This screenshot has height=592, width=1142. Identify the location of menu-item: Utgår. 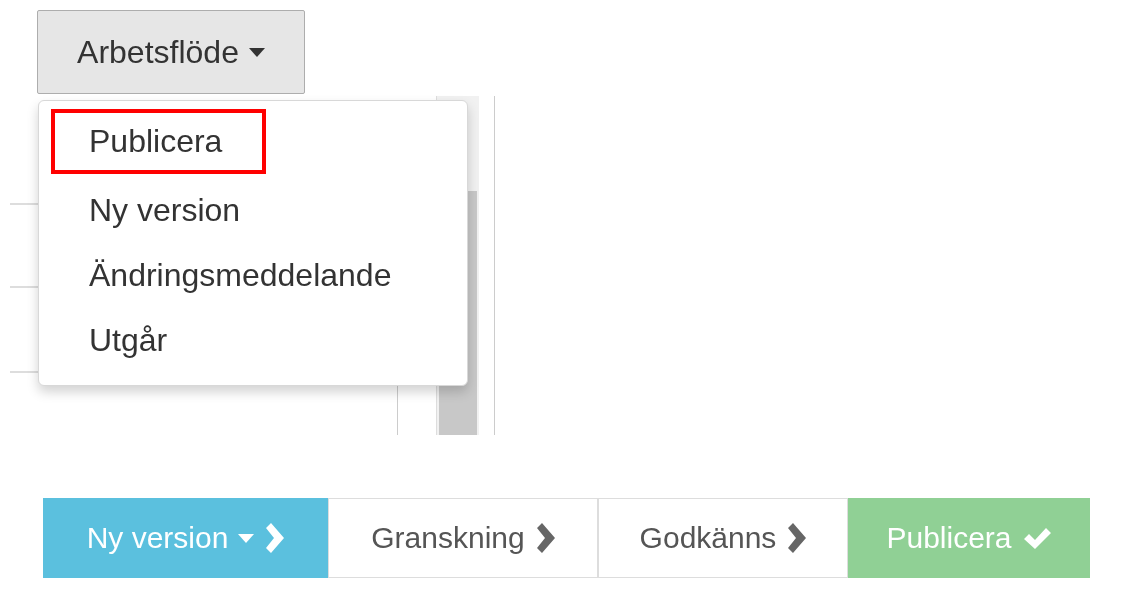
(131, 340).